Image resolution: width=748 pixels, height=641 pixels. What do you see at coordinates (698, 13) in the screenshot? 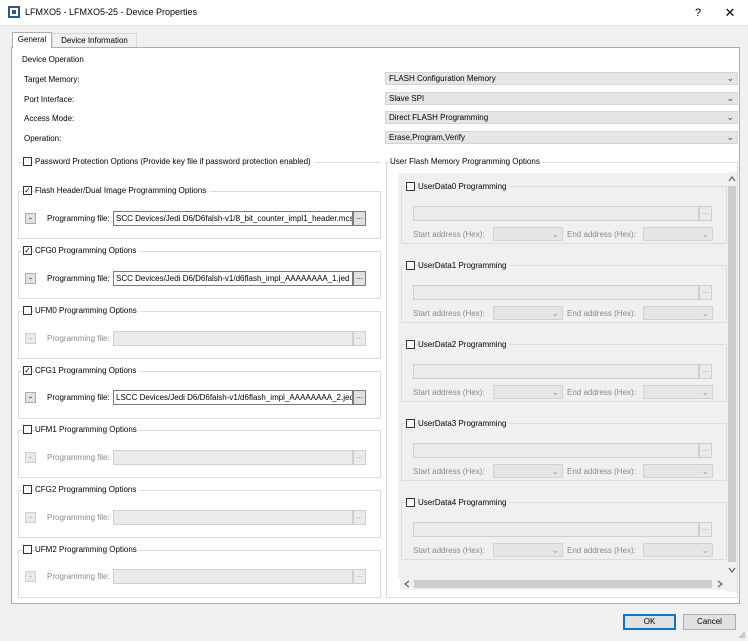
I see `help-button: ?` at bounding box center [698, 13].